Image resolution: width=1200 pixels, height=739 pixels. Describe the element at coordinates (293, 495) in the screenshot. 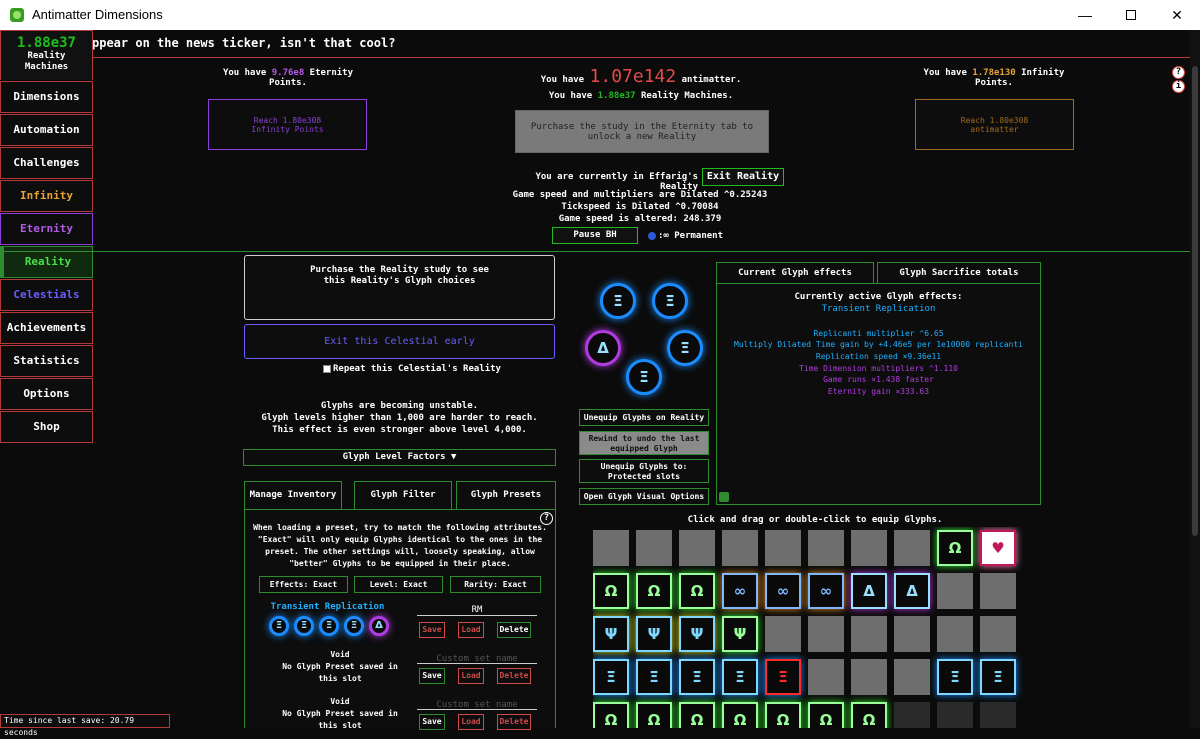

I see `tab-manage-inventory: Manage Inventory` at that location.